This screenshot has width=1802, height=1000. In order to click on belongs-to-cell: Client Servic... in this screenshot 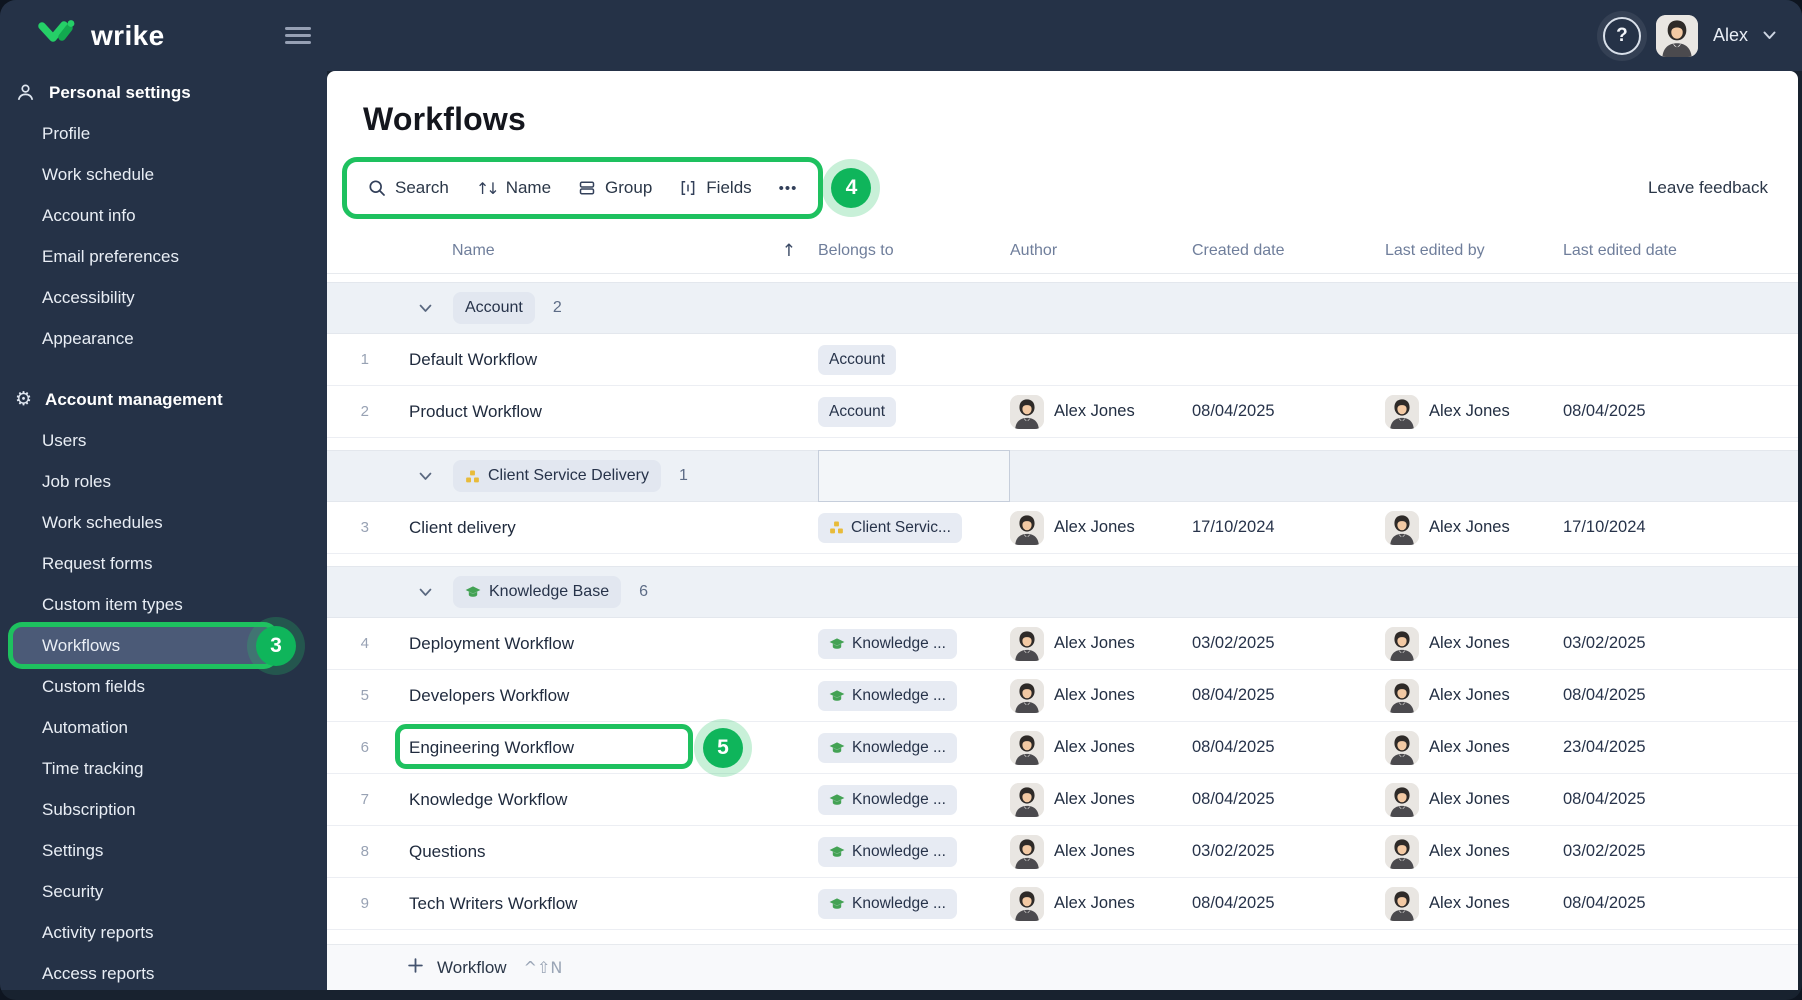, I will do `click(914, 527)`.